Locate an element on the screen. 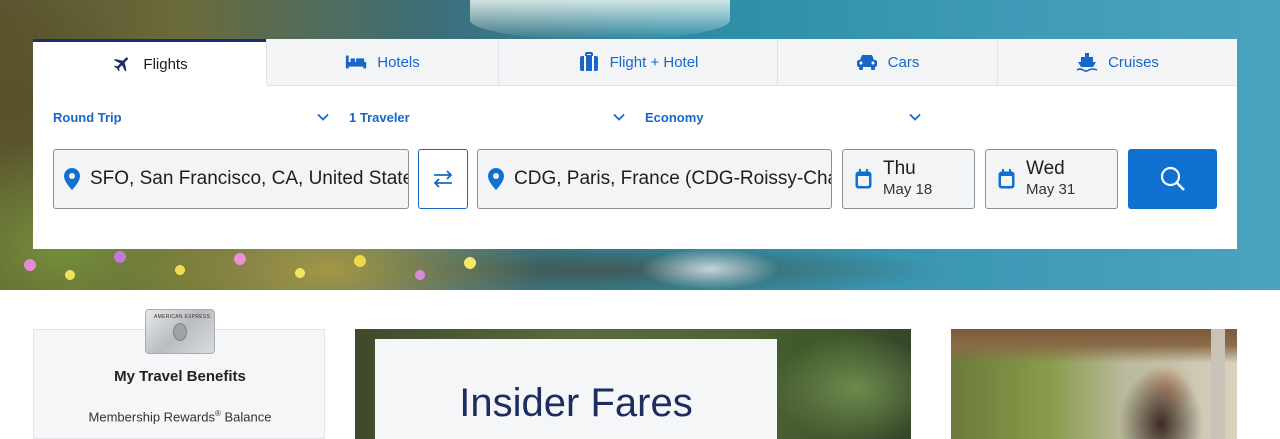 The height and width of the screenshot is (439, 1280). insider-fares-promo: Insider Fares is located at coordinates (633, 384).